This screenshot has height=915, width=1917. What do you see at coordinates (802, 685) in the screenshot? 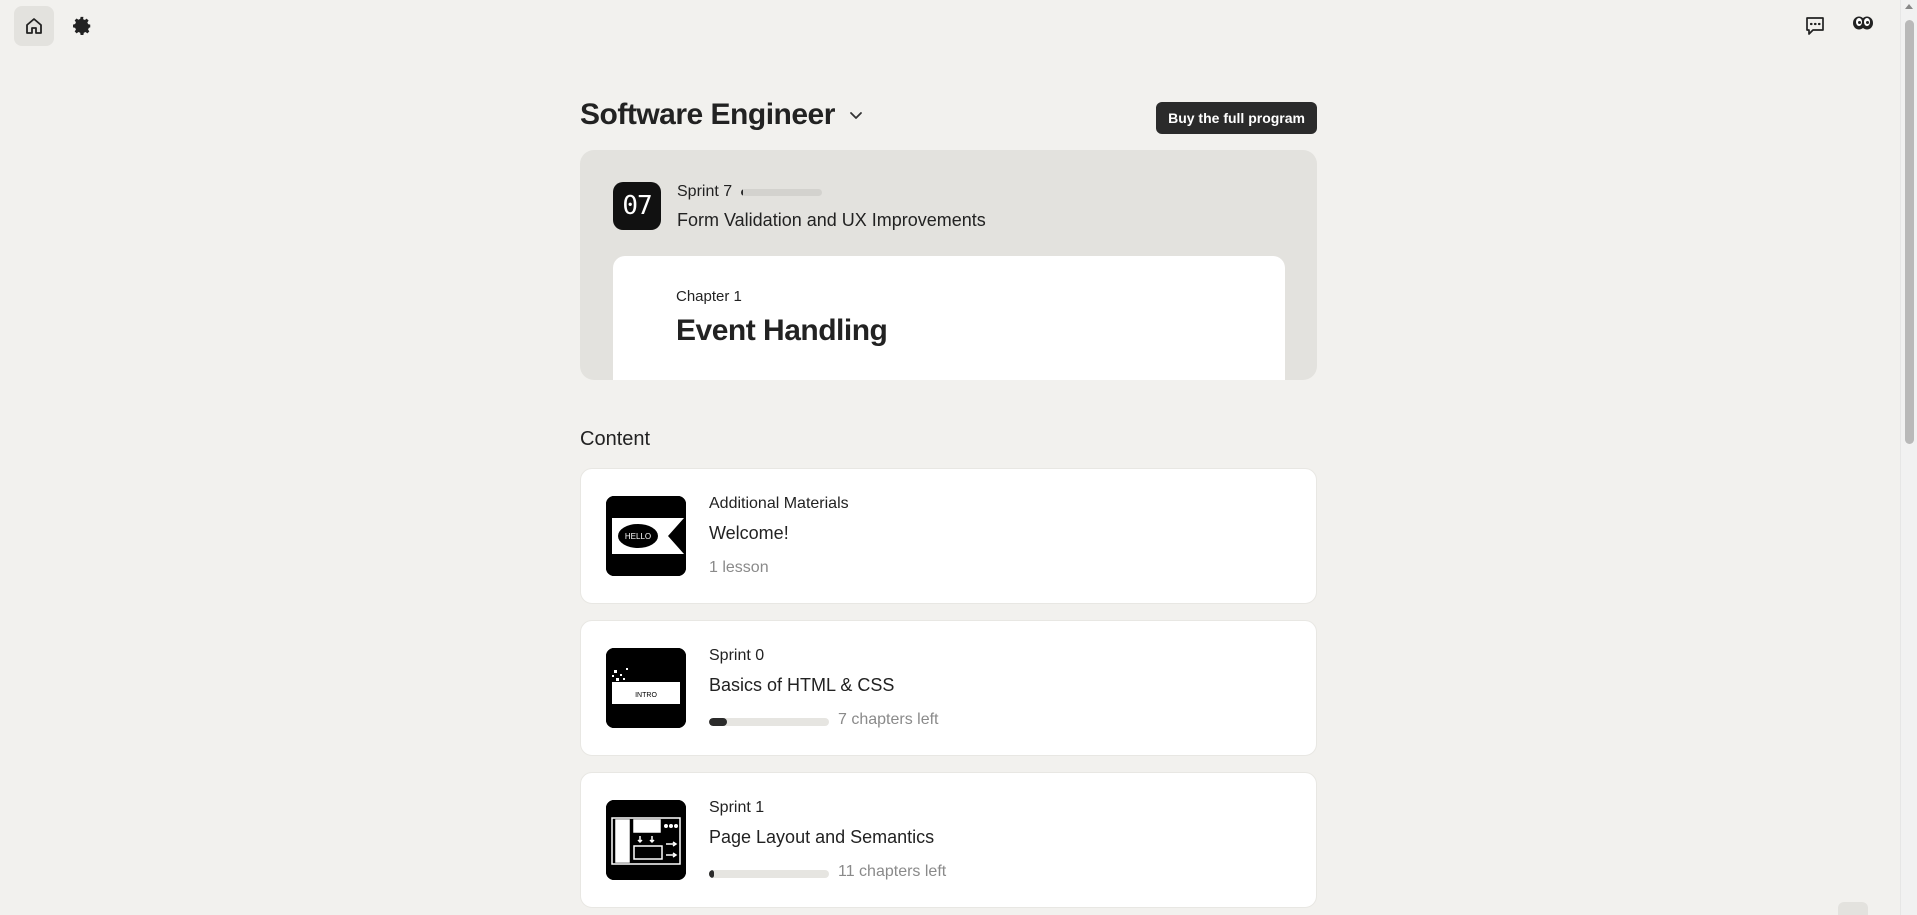
I see `item-title: Basics of HTML & CSS` at bounding box center [802, 685].